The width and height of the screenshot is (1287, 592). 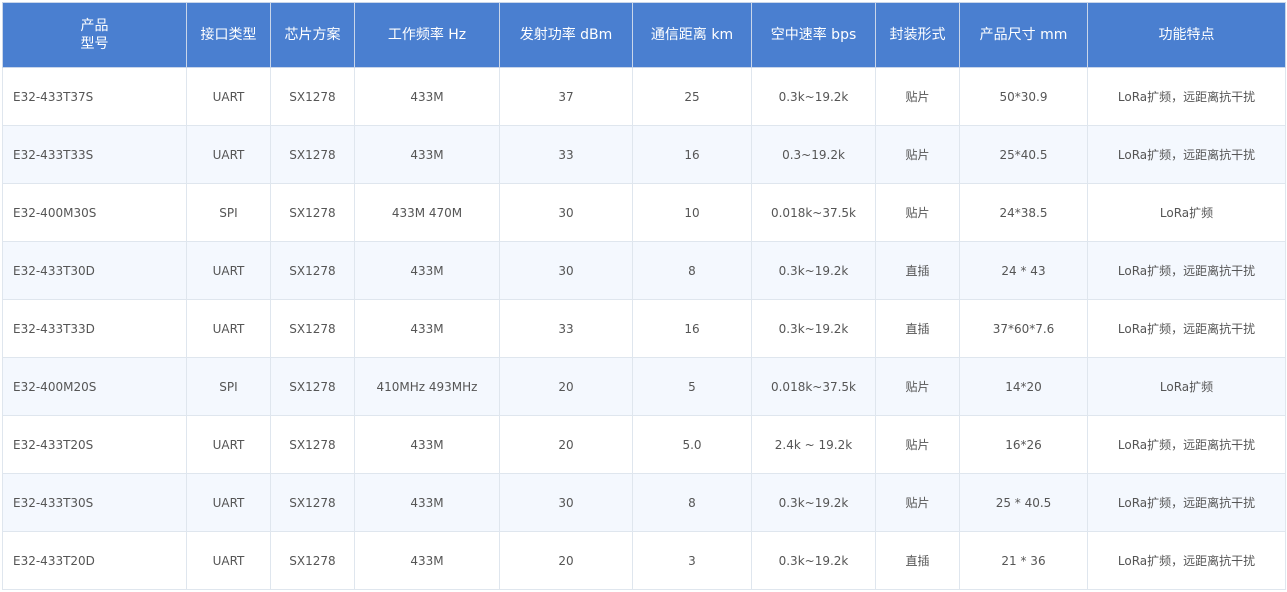 I want to click on cell-size: 50*30.9, so click(x=1024, y=97).